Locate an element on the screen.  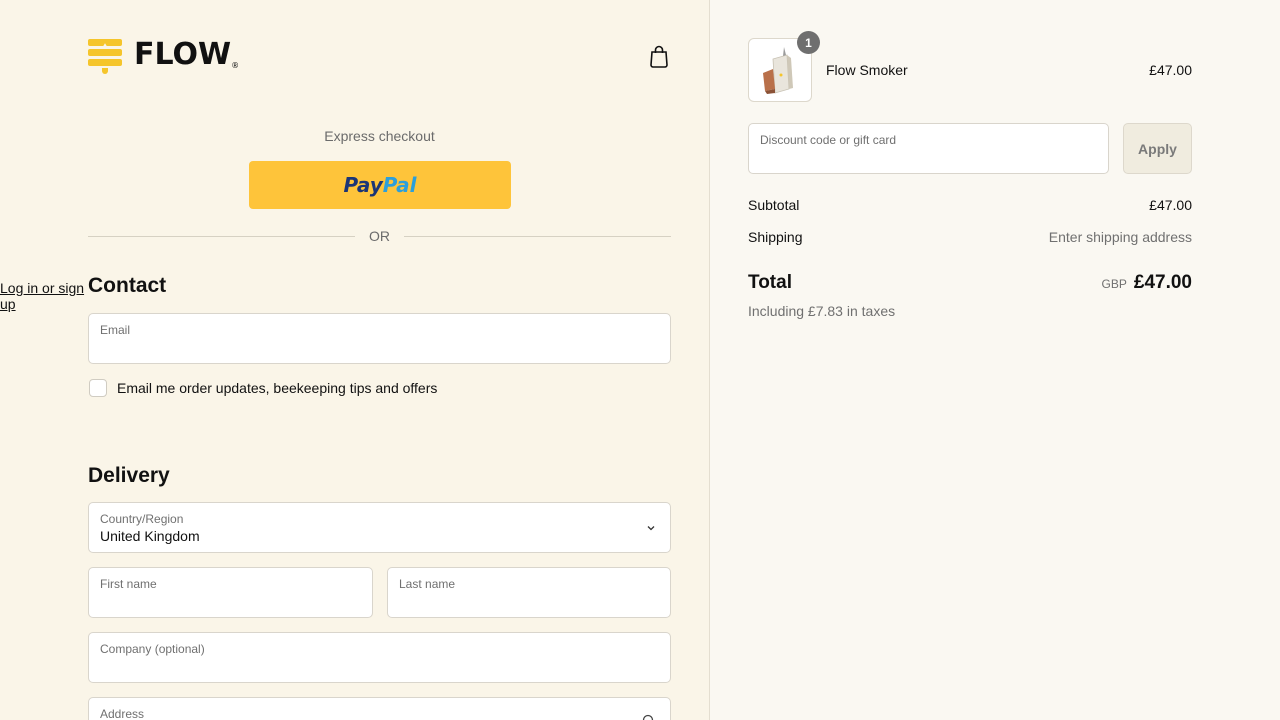
product-price: £47.00 is located at coordinates (1170, 70).